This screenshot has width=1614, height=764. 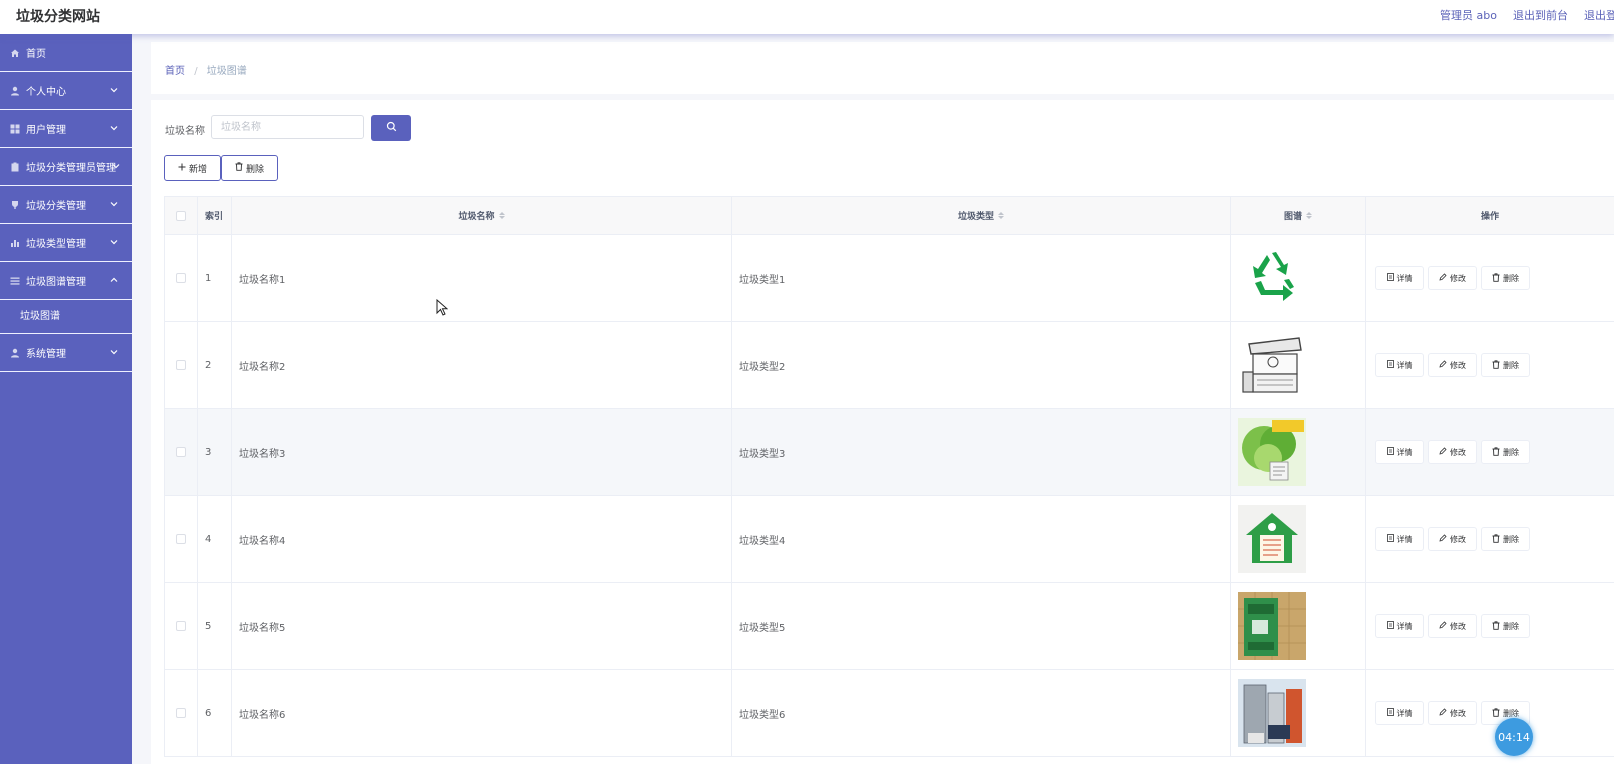 What do you see at coordinates (1514, 737) in the screenshot?
I see `timer-badge: 04:14` at bounding box center [1514, 737].